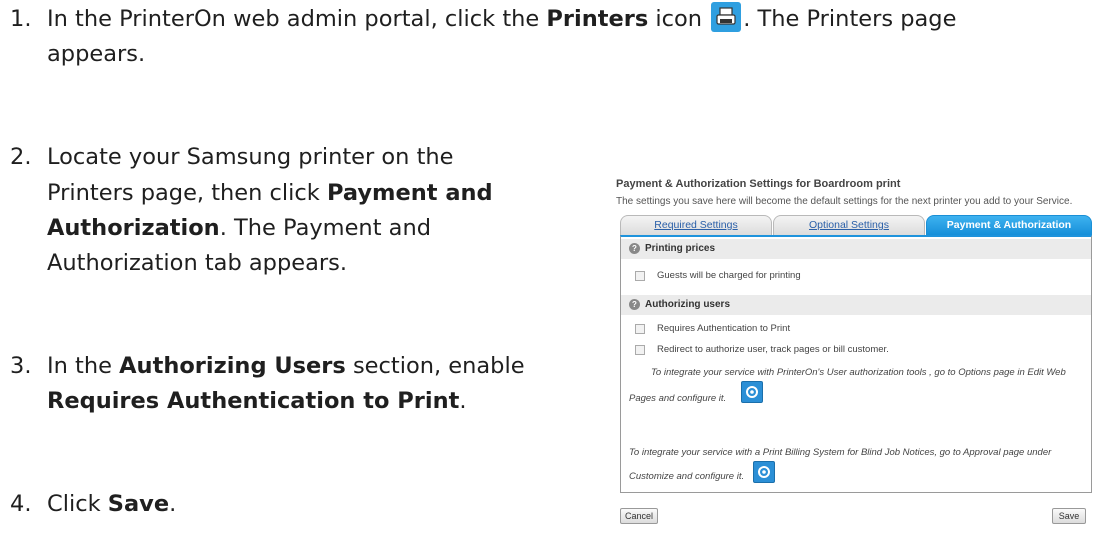 This screenshot has width=1108, height=536. What do you see at coordinates (325, 228) in the screenshot?
I see `step-text: . The Payment and` at bounding box center [325, 228].